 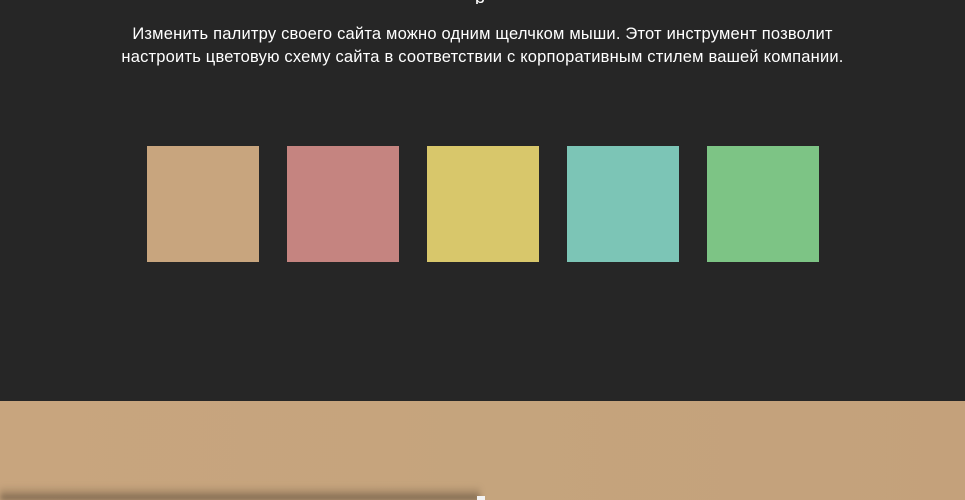 What do you see at coordinates (763, 204) in the screenshot?
I see `swatch-green` at bounding box center [763, 204].